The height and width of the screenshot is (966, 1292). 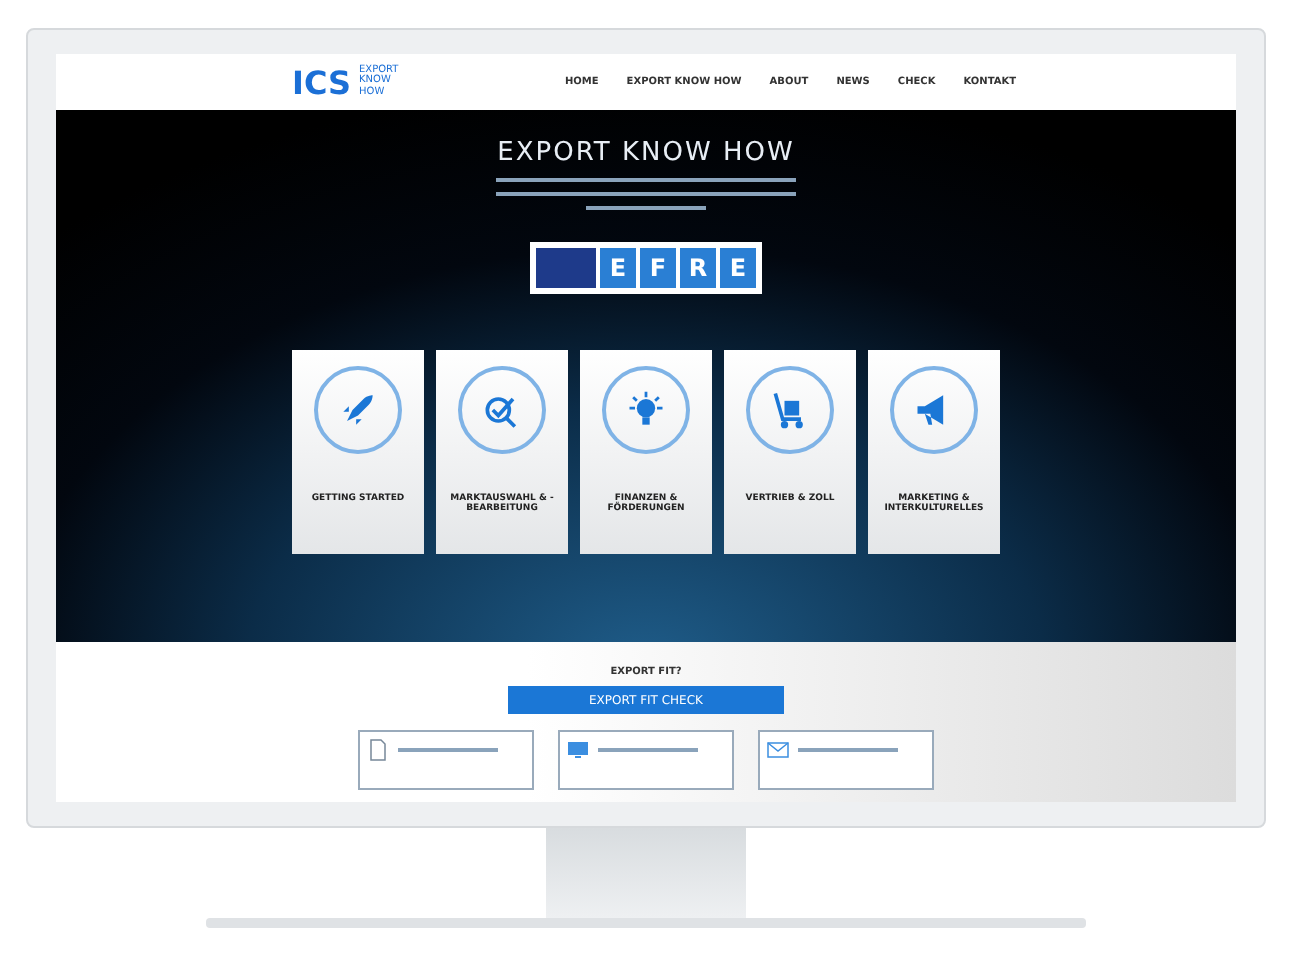 I want to click on logo-mark: ICS, so click(x=322, y=82).